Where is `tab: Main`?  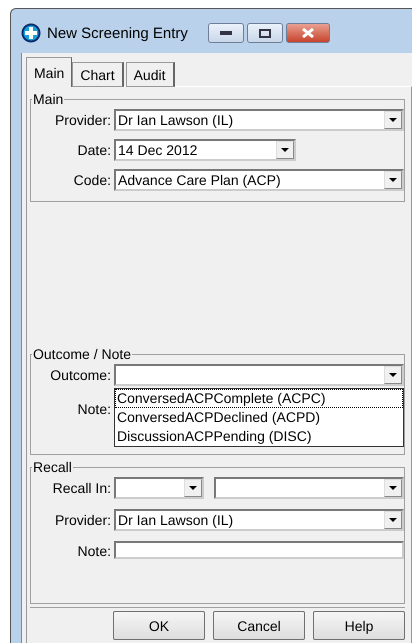
tab: Main is located at coordinates (49, 72).